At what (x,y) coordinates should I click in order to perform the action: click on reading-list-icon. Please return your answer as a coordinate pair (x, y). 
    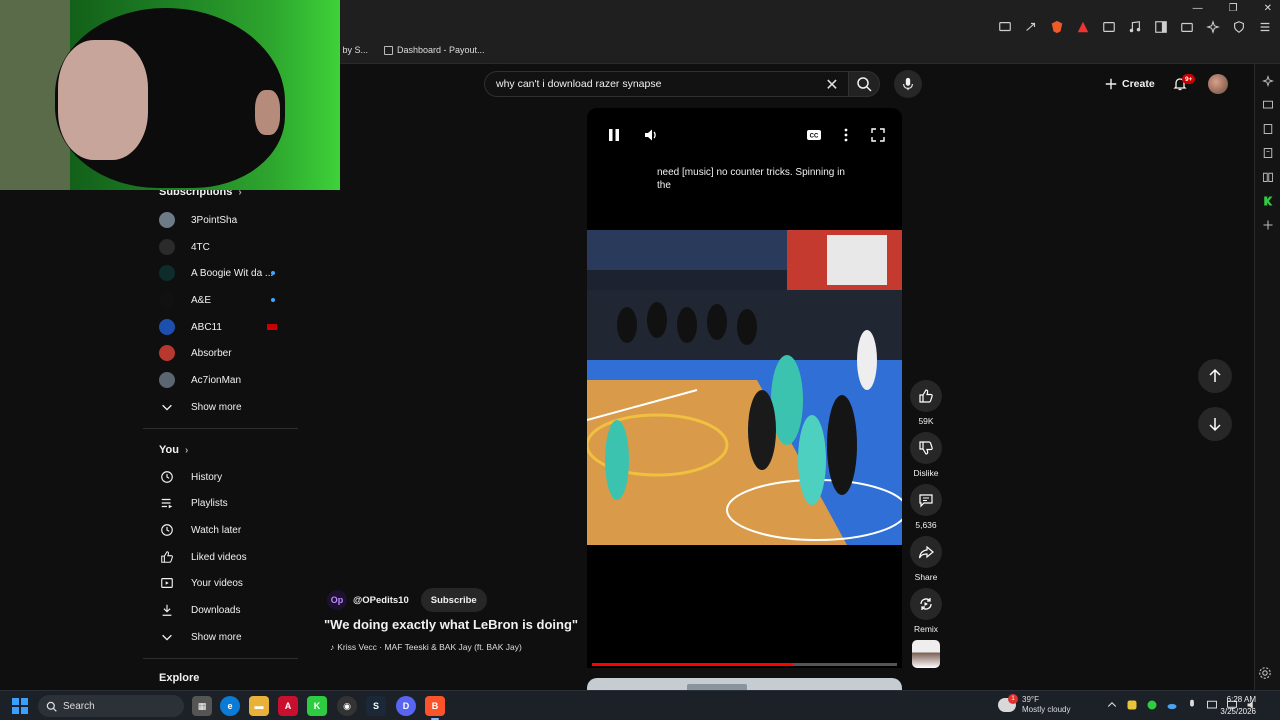
    Looking at the image, I should click on (1268, 129).